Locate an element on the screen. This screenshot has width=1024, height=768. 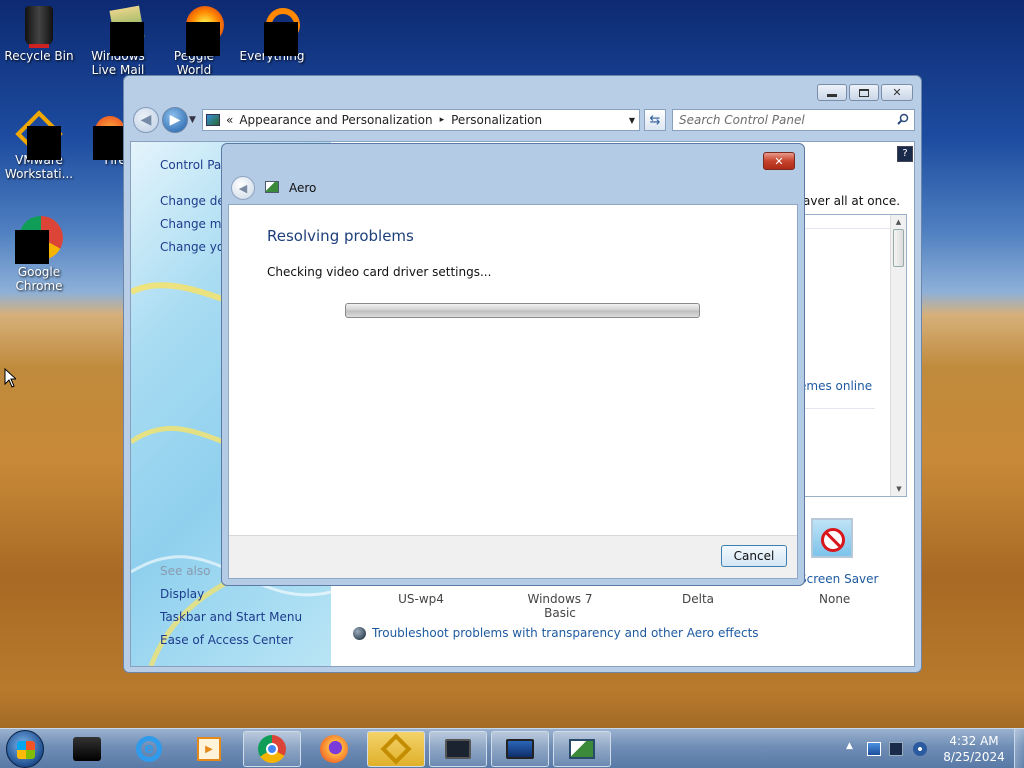
back-button: ◀ is located at coordinates (146, 120).